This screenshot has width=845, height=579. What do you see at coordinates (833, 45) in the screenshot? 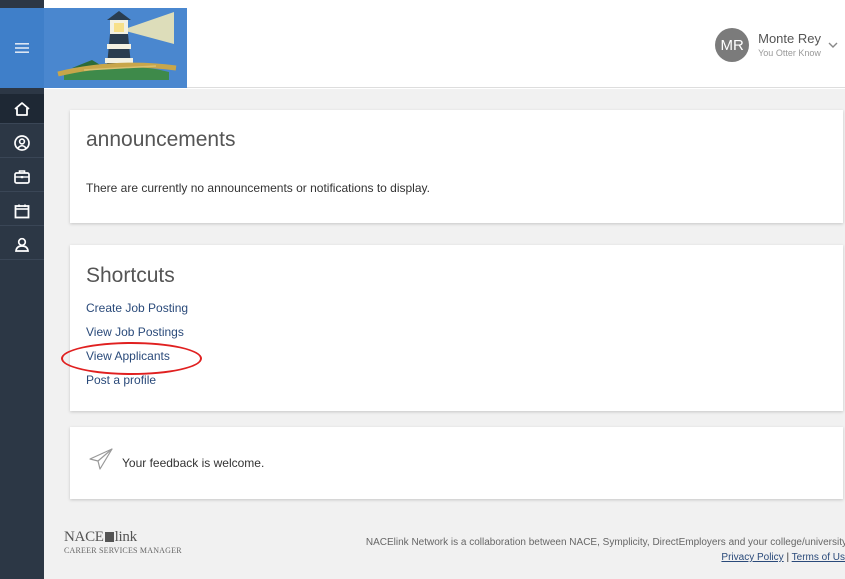
I see `chevron-down-icon` at bounding box center [833, 45].